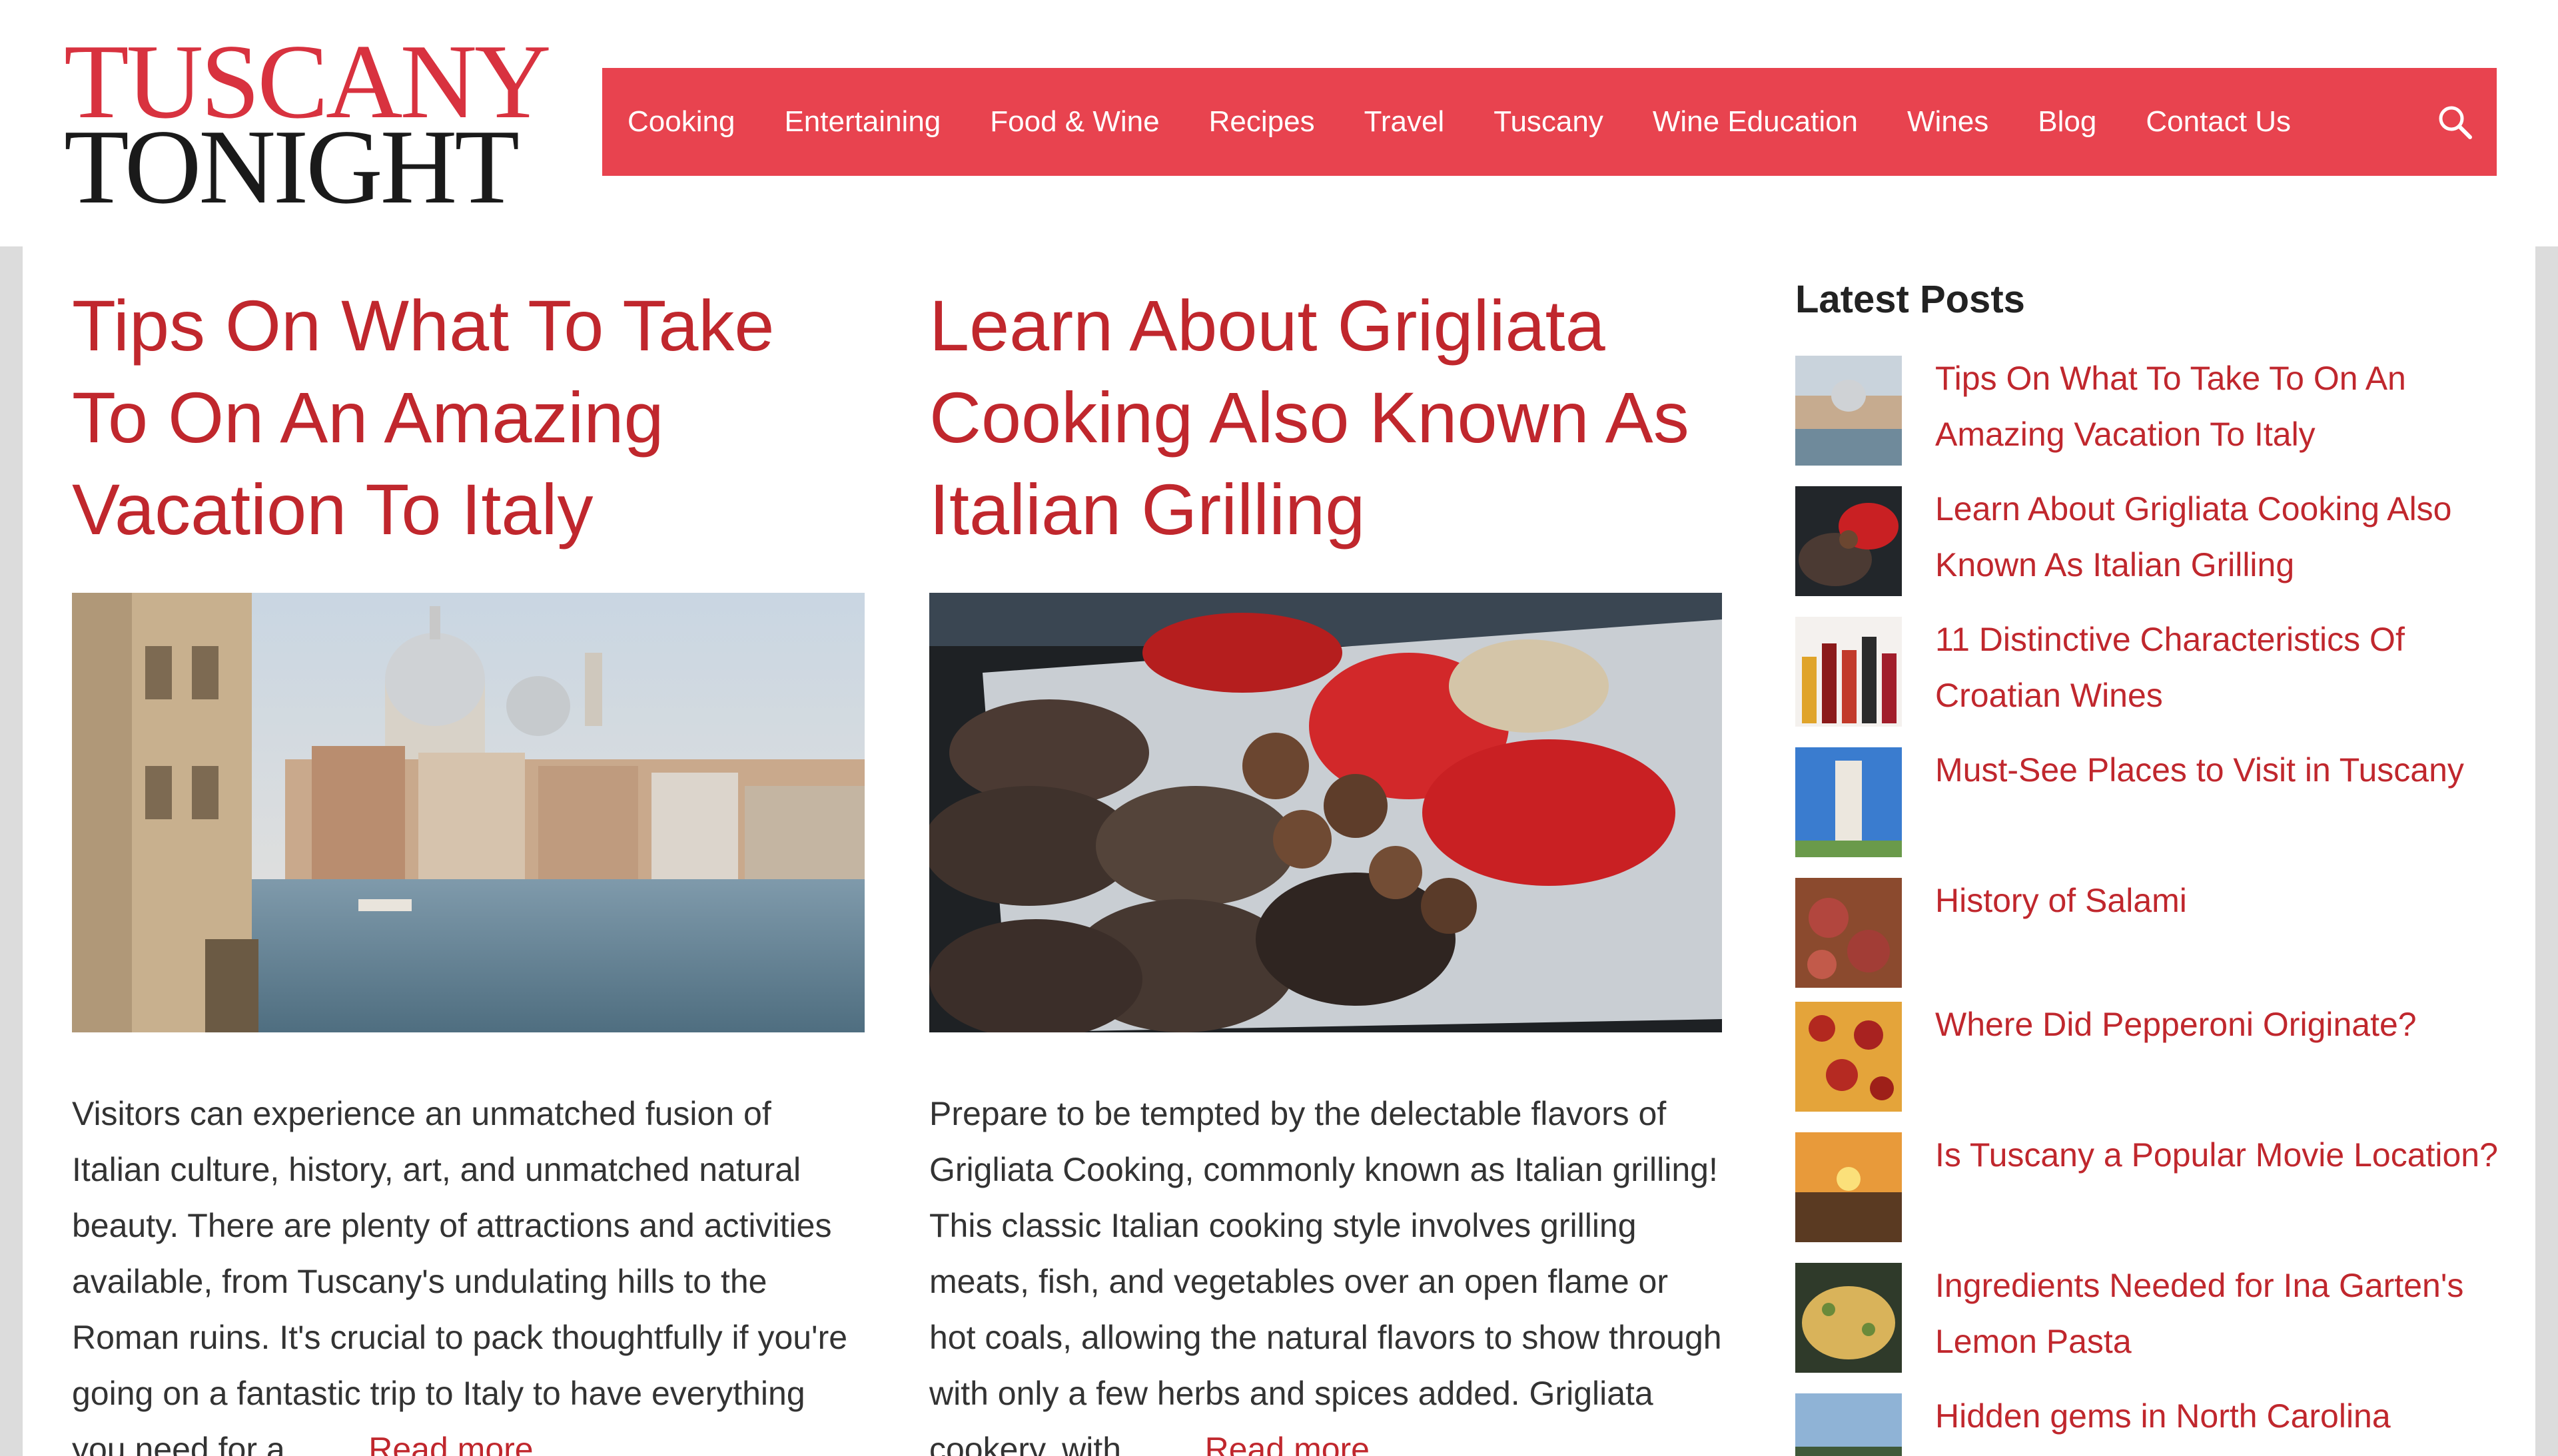  Describe the element at coordinates (2148, 804) in the screenshot. I see `sidebar-post-item: Must-See Places to Visit in Tuscany` at that location.